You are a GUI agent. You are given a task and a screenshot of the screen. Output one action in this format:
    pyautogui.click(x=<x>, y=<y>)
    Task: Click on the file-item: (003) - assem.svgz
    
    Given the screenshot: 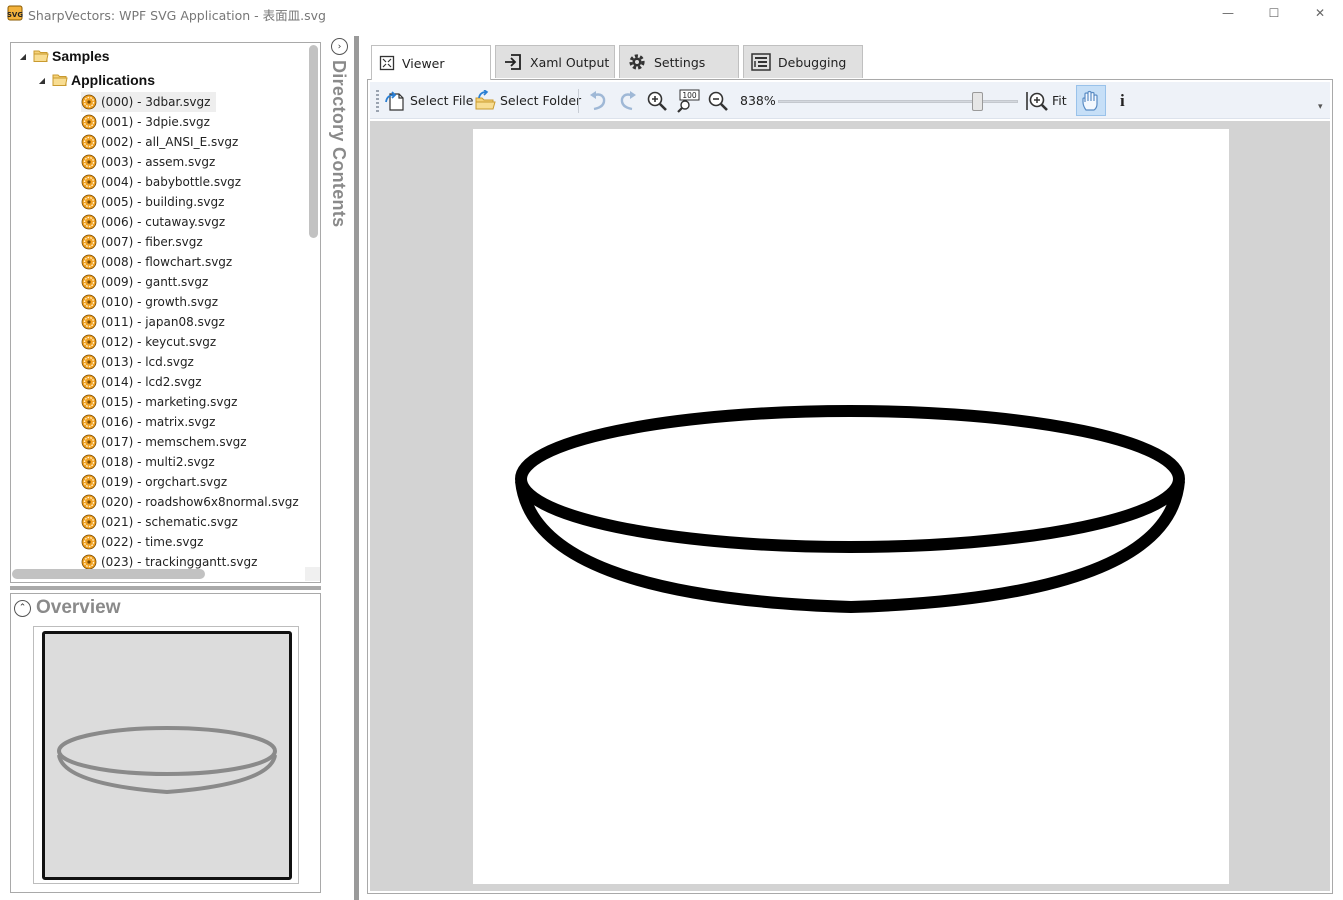 What is the action you would take?
    pyautogui.click(x=148, y=162)
    